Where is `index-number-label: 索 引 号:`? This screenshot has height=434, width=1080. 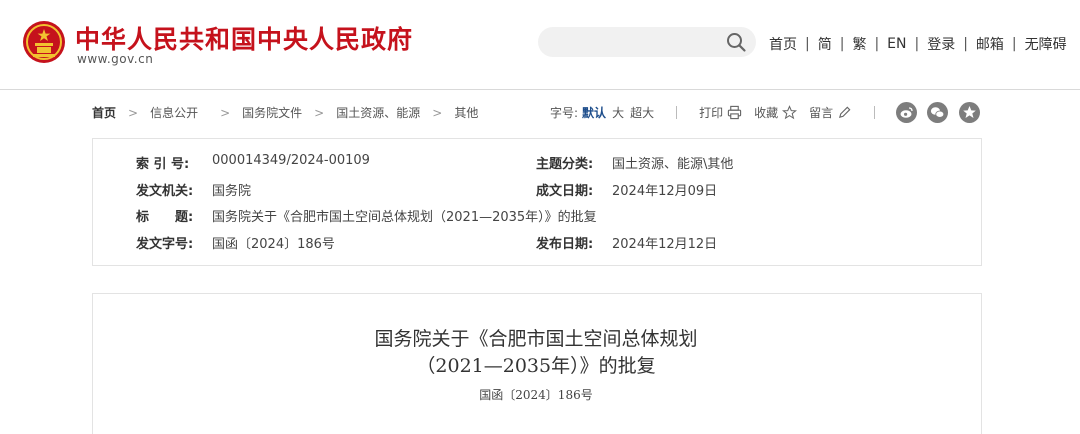 index-number-label: 索 引 号: is located at coordinates (163, 164).